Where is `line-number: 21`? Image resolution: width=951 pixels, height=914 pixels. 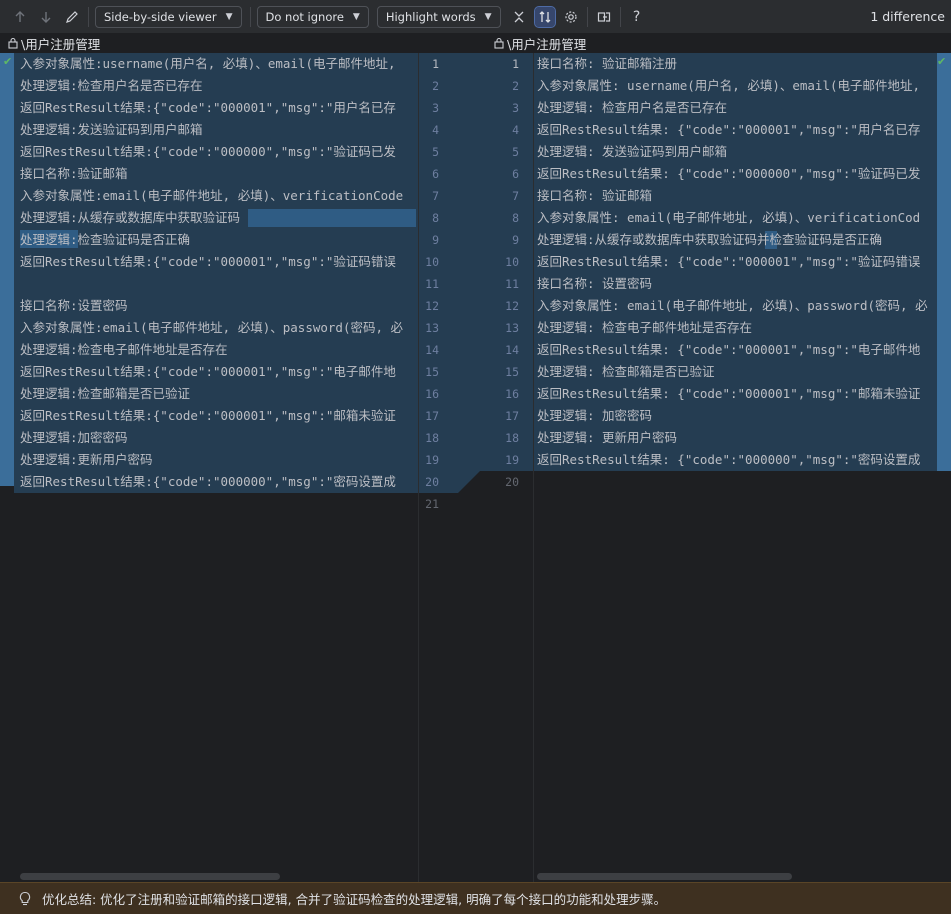
line-number: 21 is located at coordinates (432, 504).